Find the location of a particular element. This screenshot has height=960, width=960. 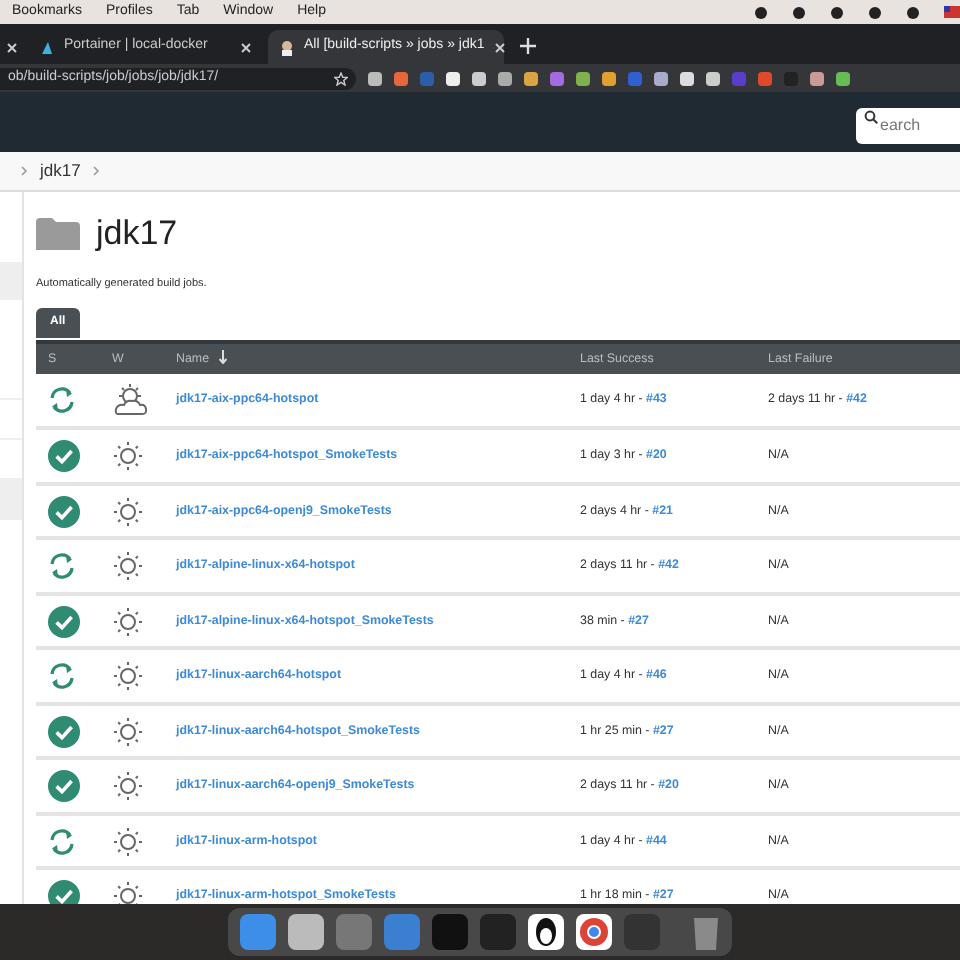

search-field: earch is located at coordinates (908, 125).